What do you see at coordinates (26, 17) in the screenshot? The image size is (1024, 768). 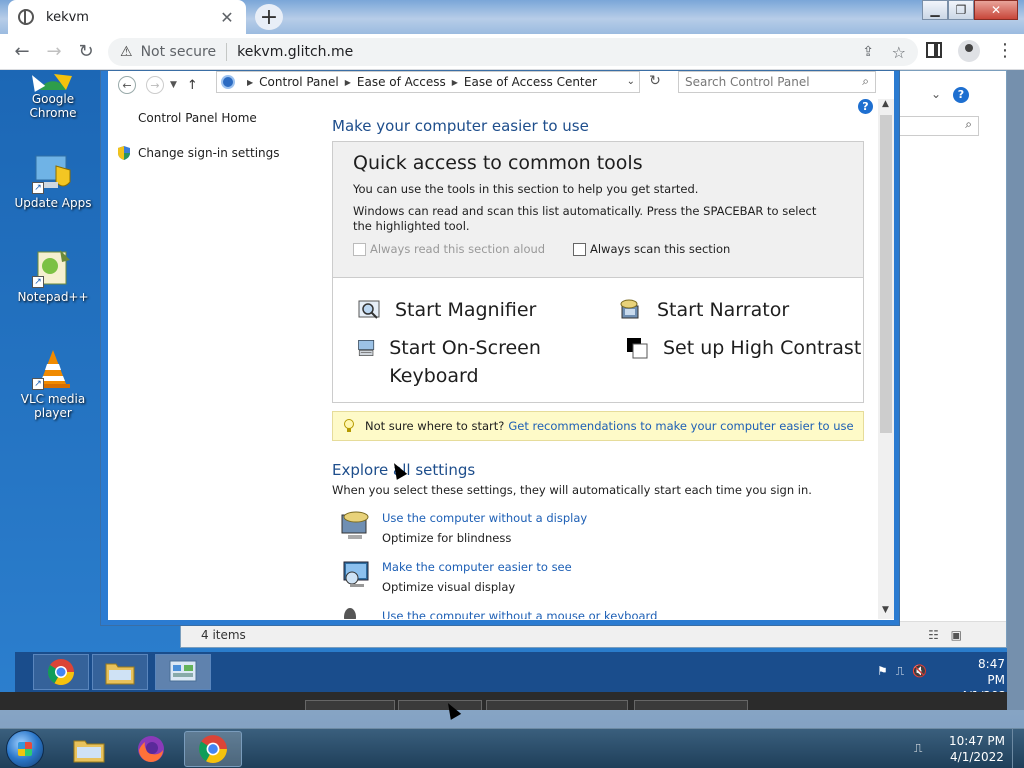 I see `globe-icon` at bounding box center [26, 17].